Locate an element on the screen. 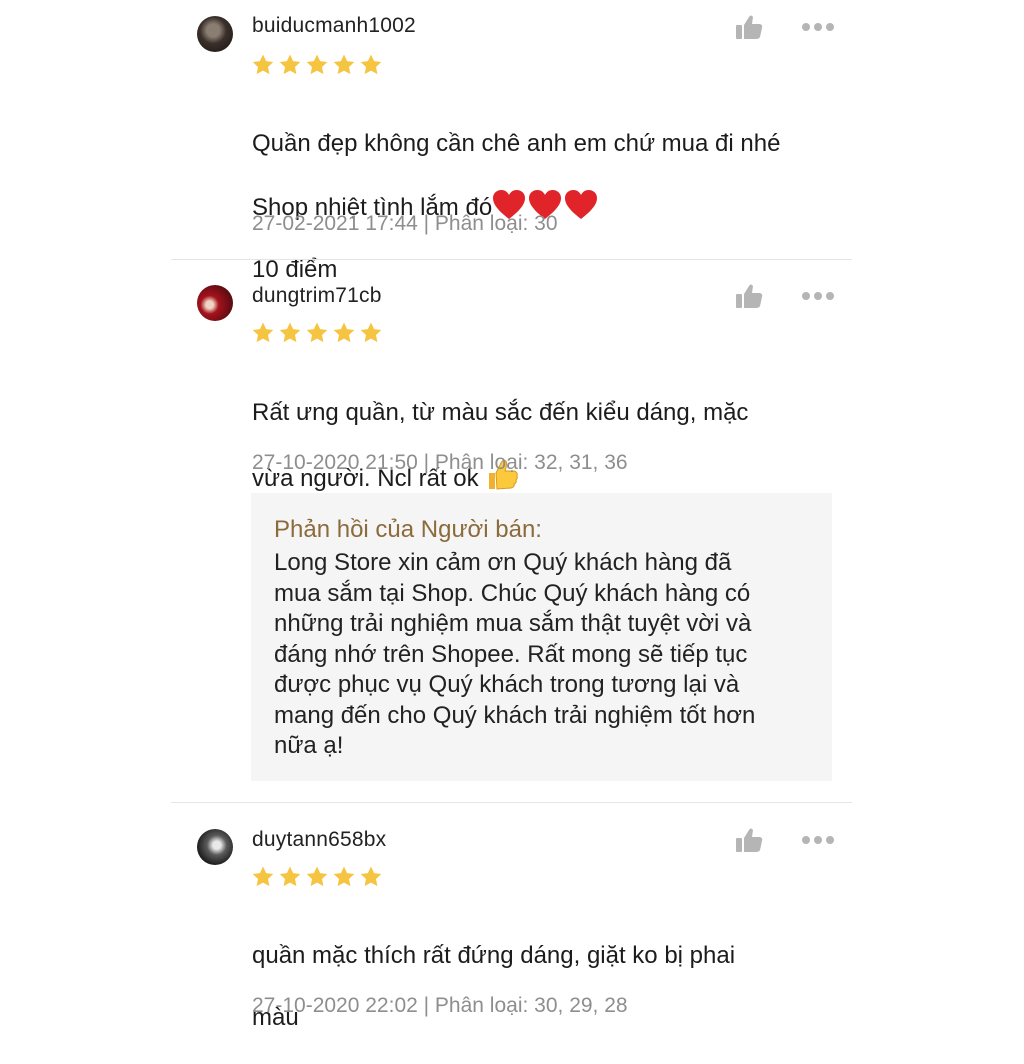 This screenshot has width=1024, height=1064. review-meta: 27-10-2020 22:02 | Phân loại: 30, 29, 28 is located at coordinates (440, 1005).